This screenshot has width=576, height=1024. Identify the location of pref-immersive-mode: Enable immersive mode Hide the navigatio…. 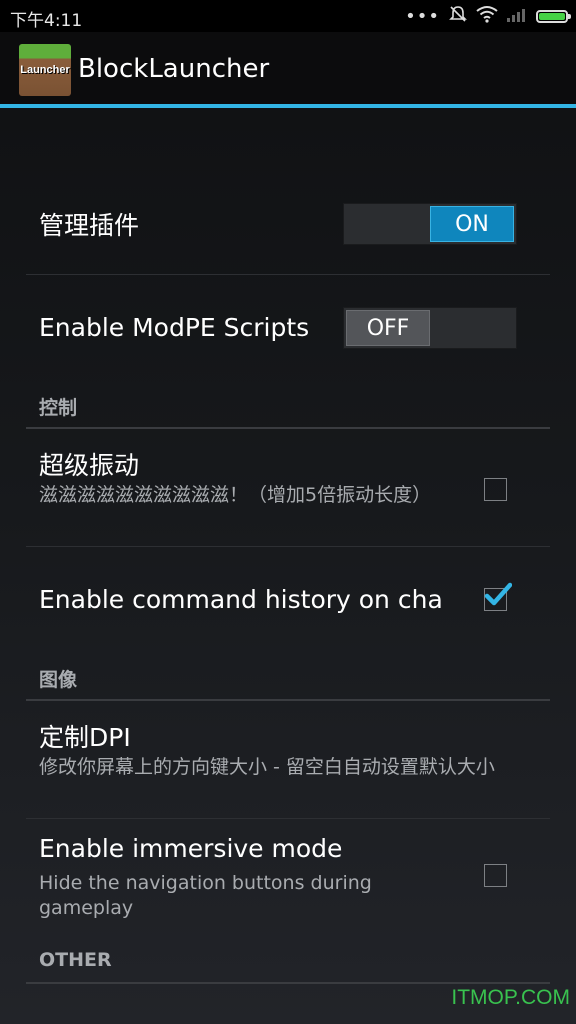
(288, 878).